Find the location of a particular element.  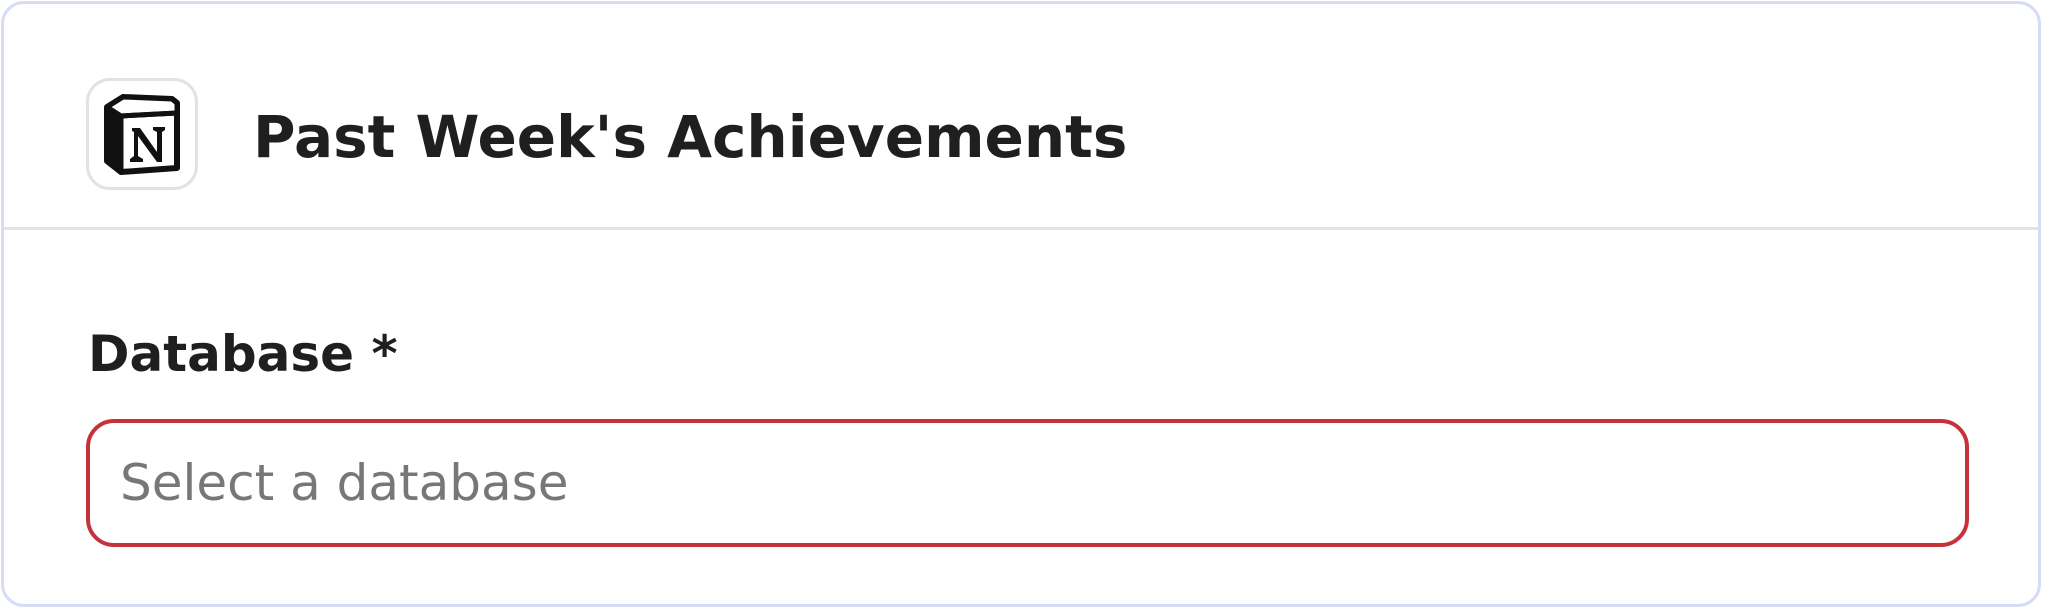

database-select-placeholder: Select a database is located at coordinates (344, 483).